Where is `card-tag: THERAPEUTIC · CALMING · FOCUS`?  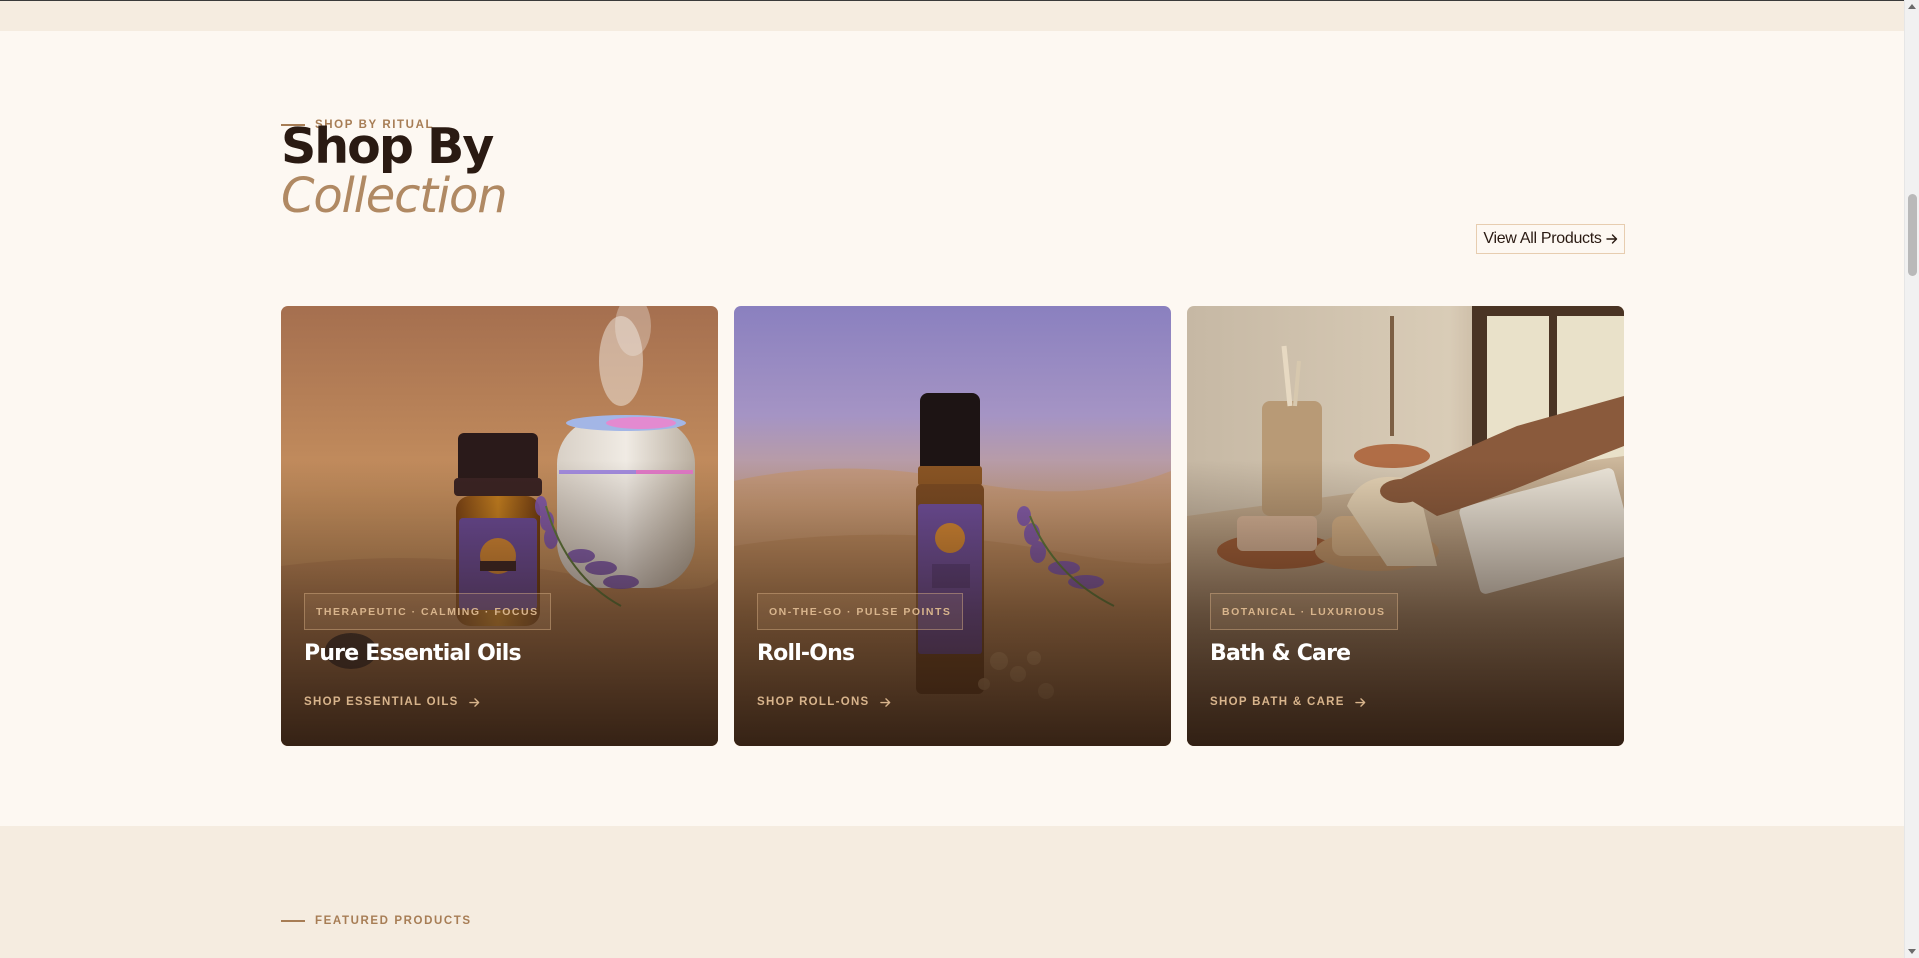 card-tag: THERAPEUTIC · CALMING · FOCUS is located at coordinates (427, 611).